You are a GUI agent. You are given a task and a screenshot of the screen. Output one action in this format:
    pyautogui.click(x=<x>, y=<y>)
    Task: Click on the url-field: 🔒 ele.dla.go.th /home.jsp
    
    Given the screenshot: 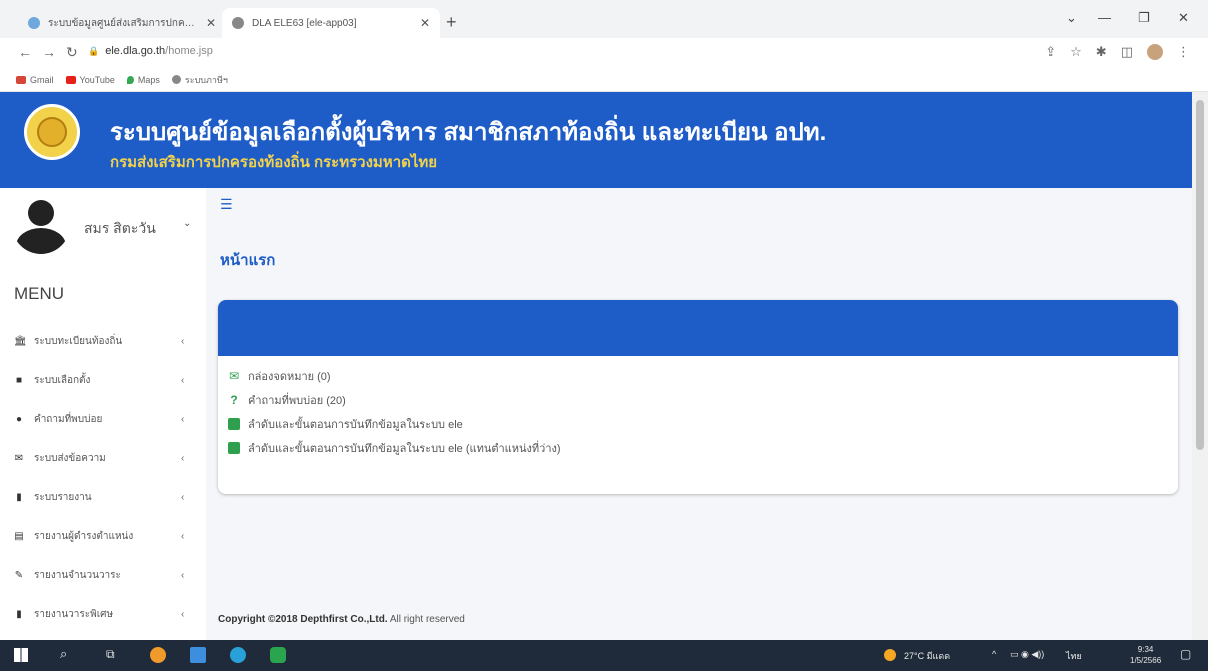 What is the action you would take?
    pyautogui.click(x=150, y=51)
    